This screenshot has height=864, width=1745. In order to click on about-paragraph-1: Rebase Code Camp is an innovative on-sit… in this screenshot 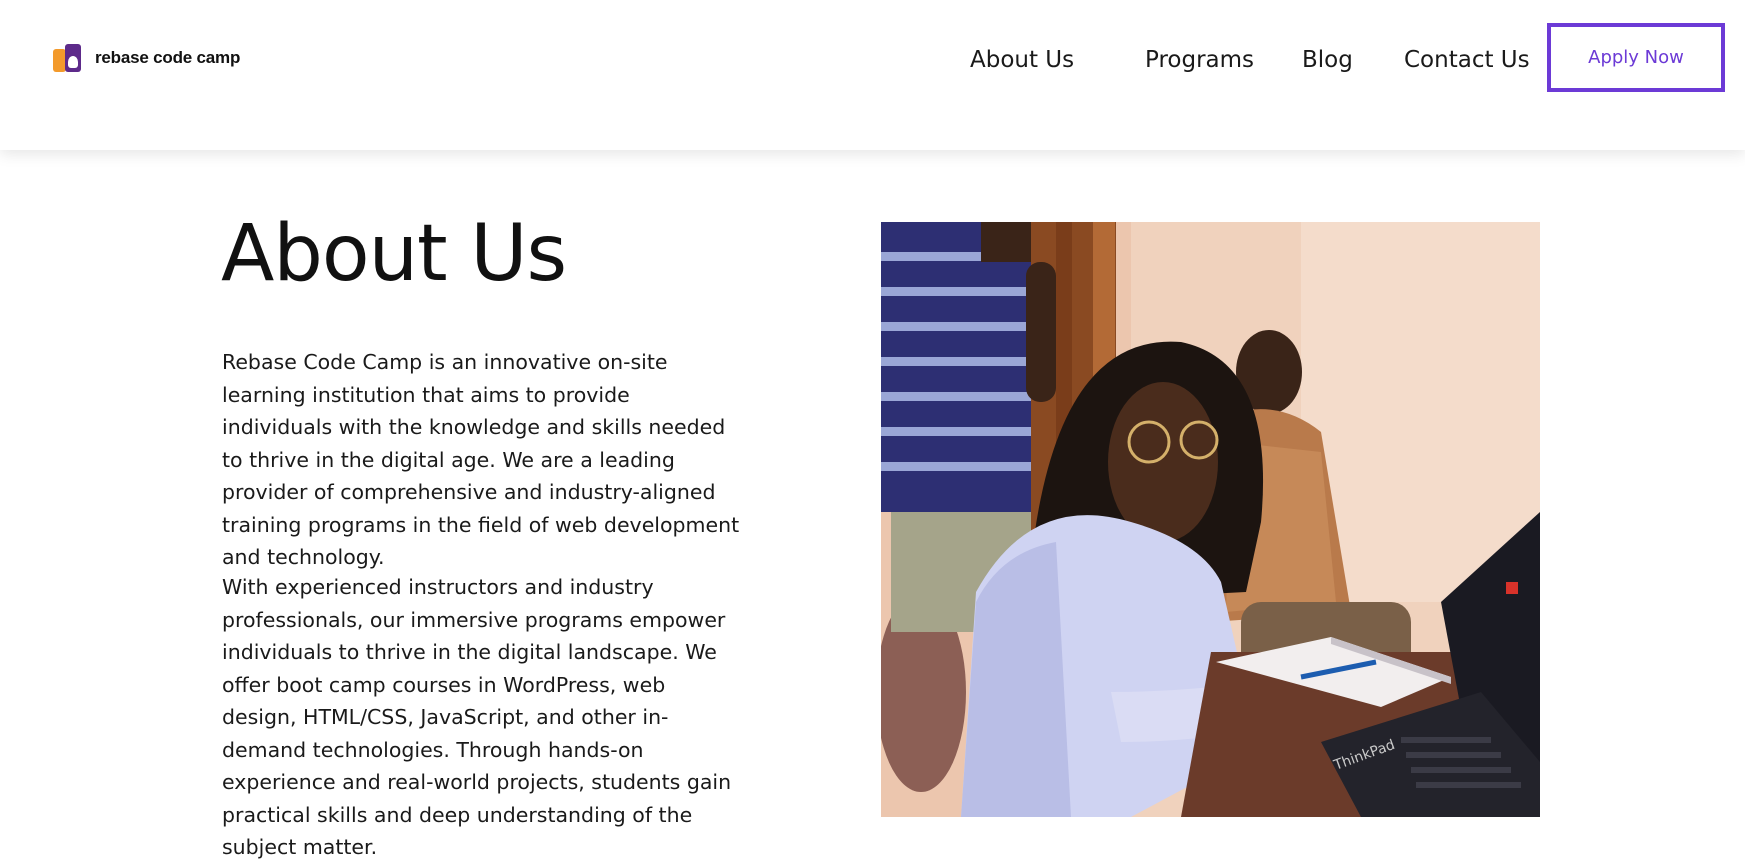, I will do `click(481, 459)`.